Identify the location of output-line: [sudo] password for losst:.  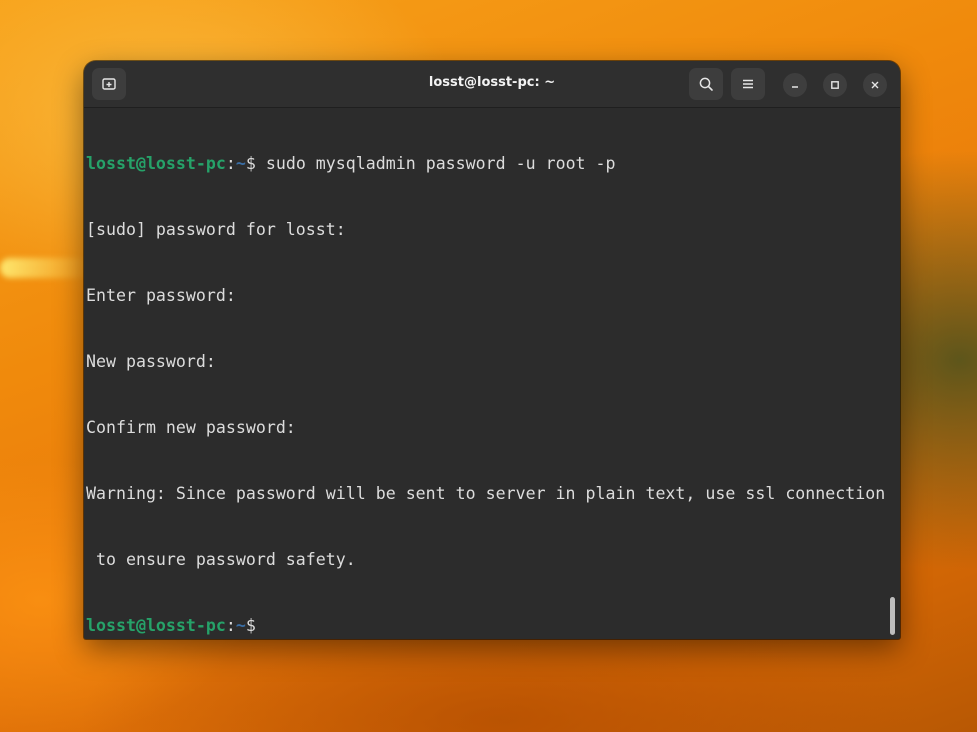
(216, 229).